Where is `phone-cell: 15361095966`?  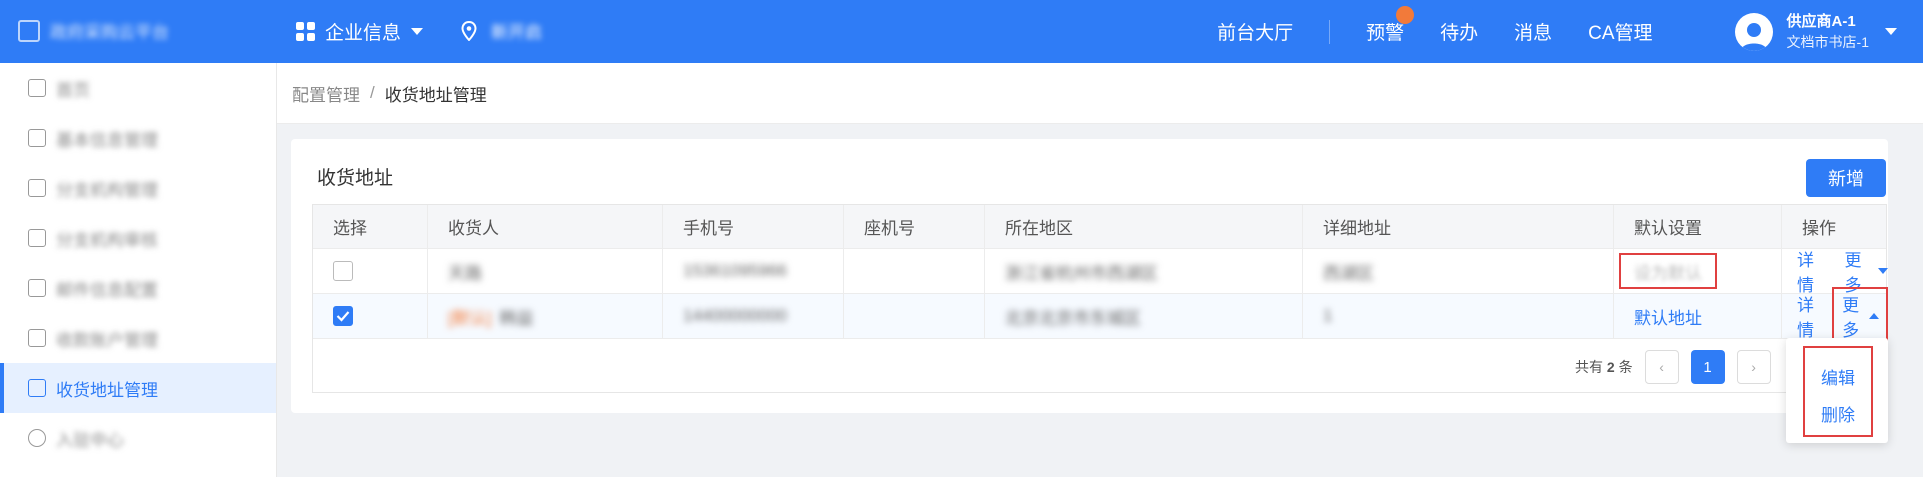
phone-cell: 15361095966 is located at coordinates (753, 271).